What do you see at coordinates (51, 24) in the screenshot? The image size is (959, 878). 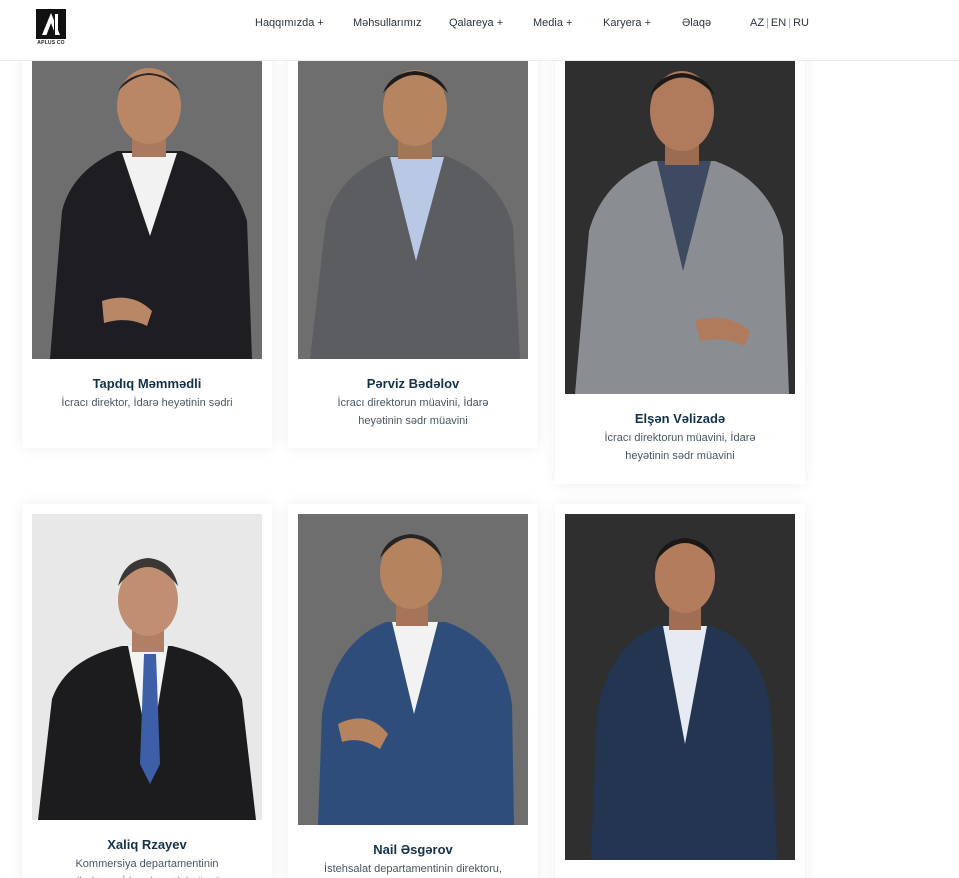 I see `logo-mark-icon` at bounding box center [51, 24].